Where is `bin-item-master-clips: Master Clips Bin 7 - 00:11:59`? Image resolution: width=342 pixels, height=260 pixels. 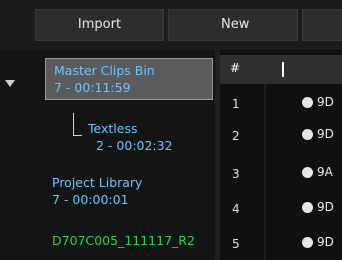
bin-item-master-clips: Master Clips Bin 7 - 00:11:59 is located at coordinates (129, 79).